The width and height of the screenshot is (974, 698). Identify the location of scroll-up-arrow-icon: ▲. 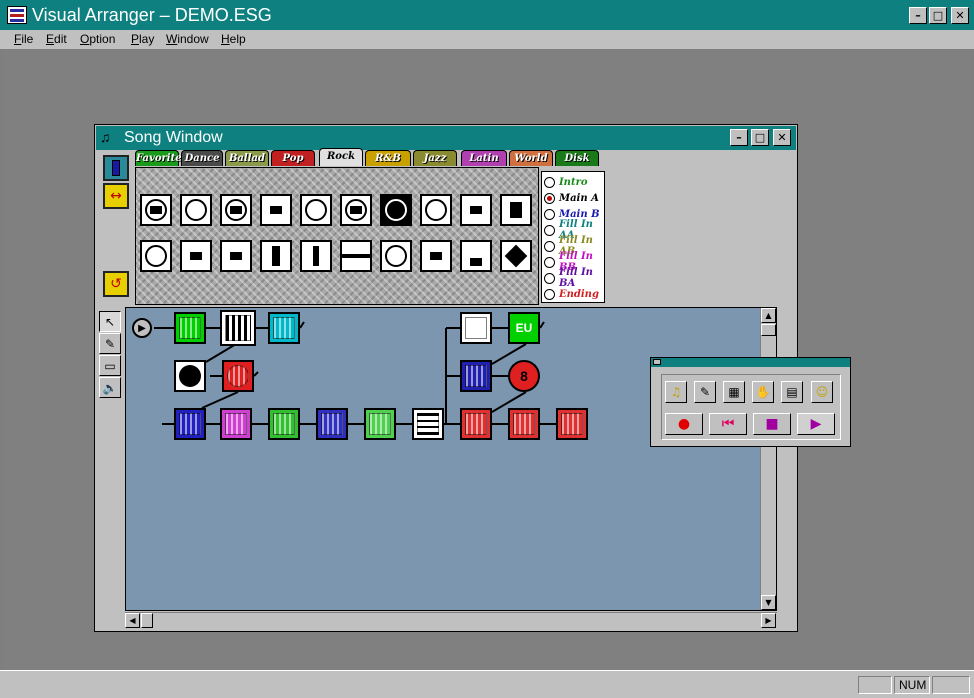
(768, 315).